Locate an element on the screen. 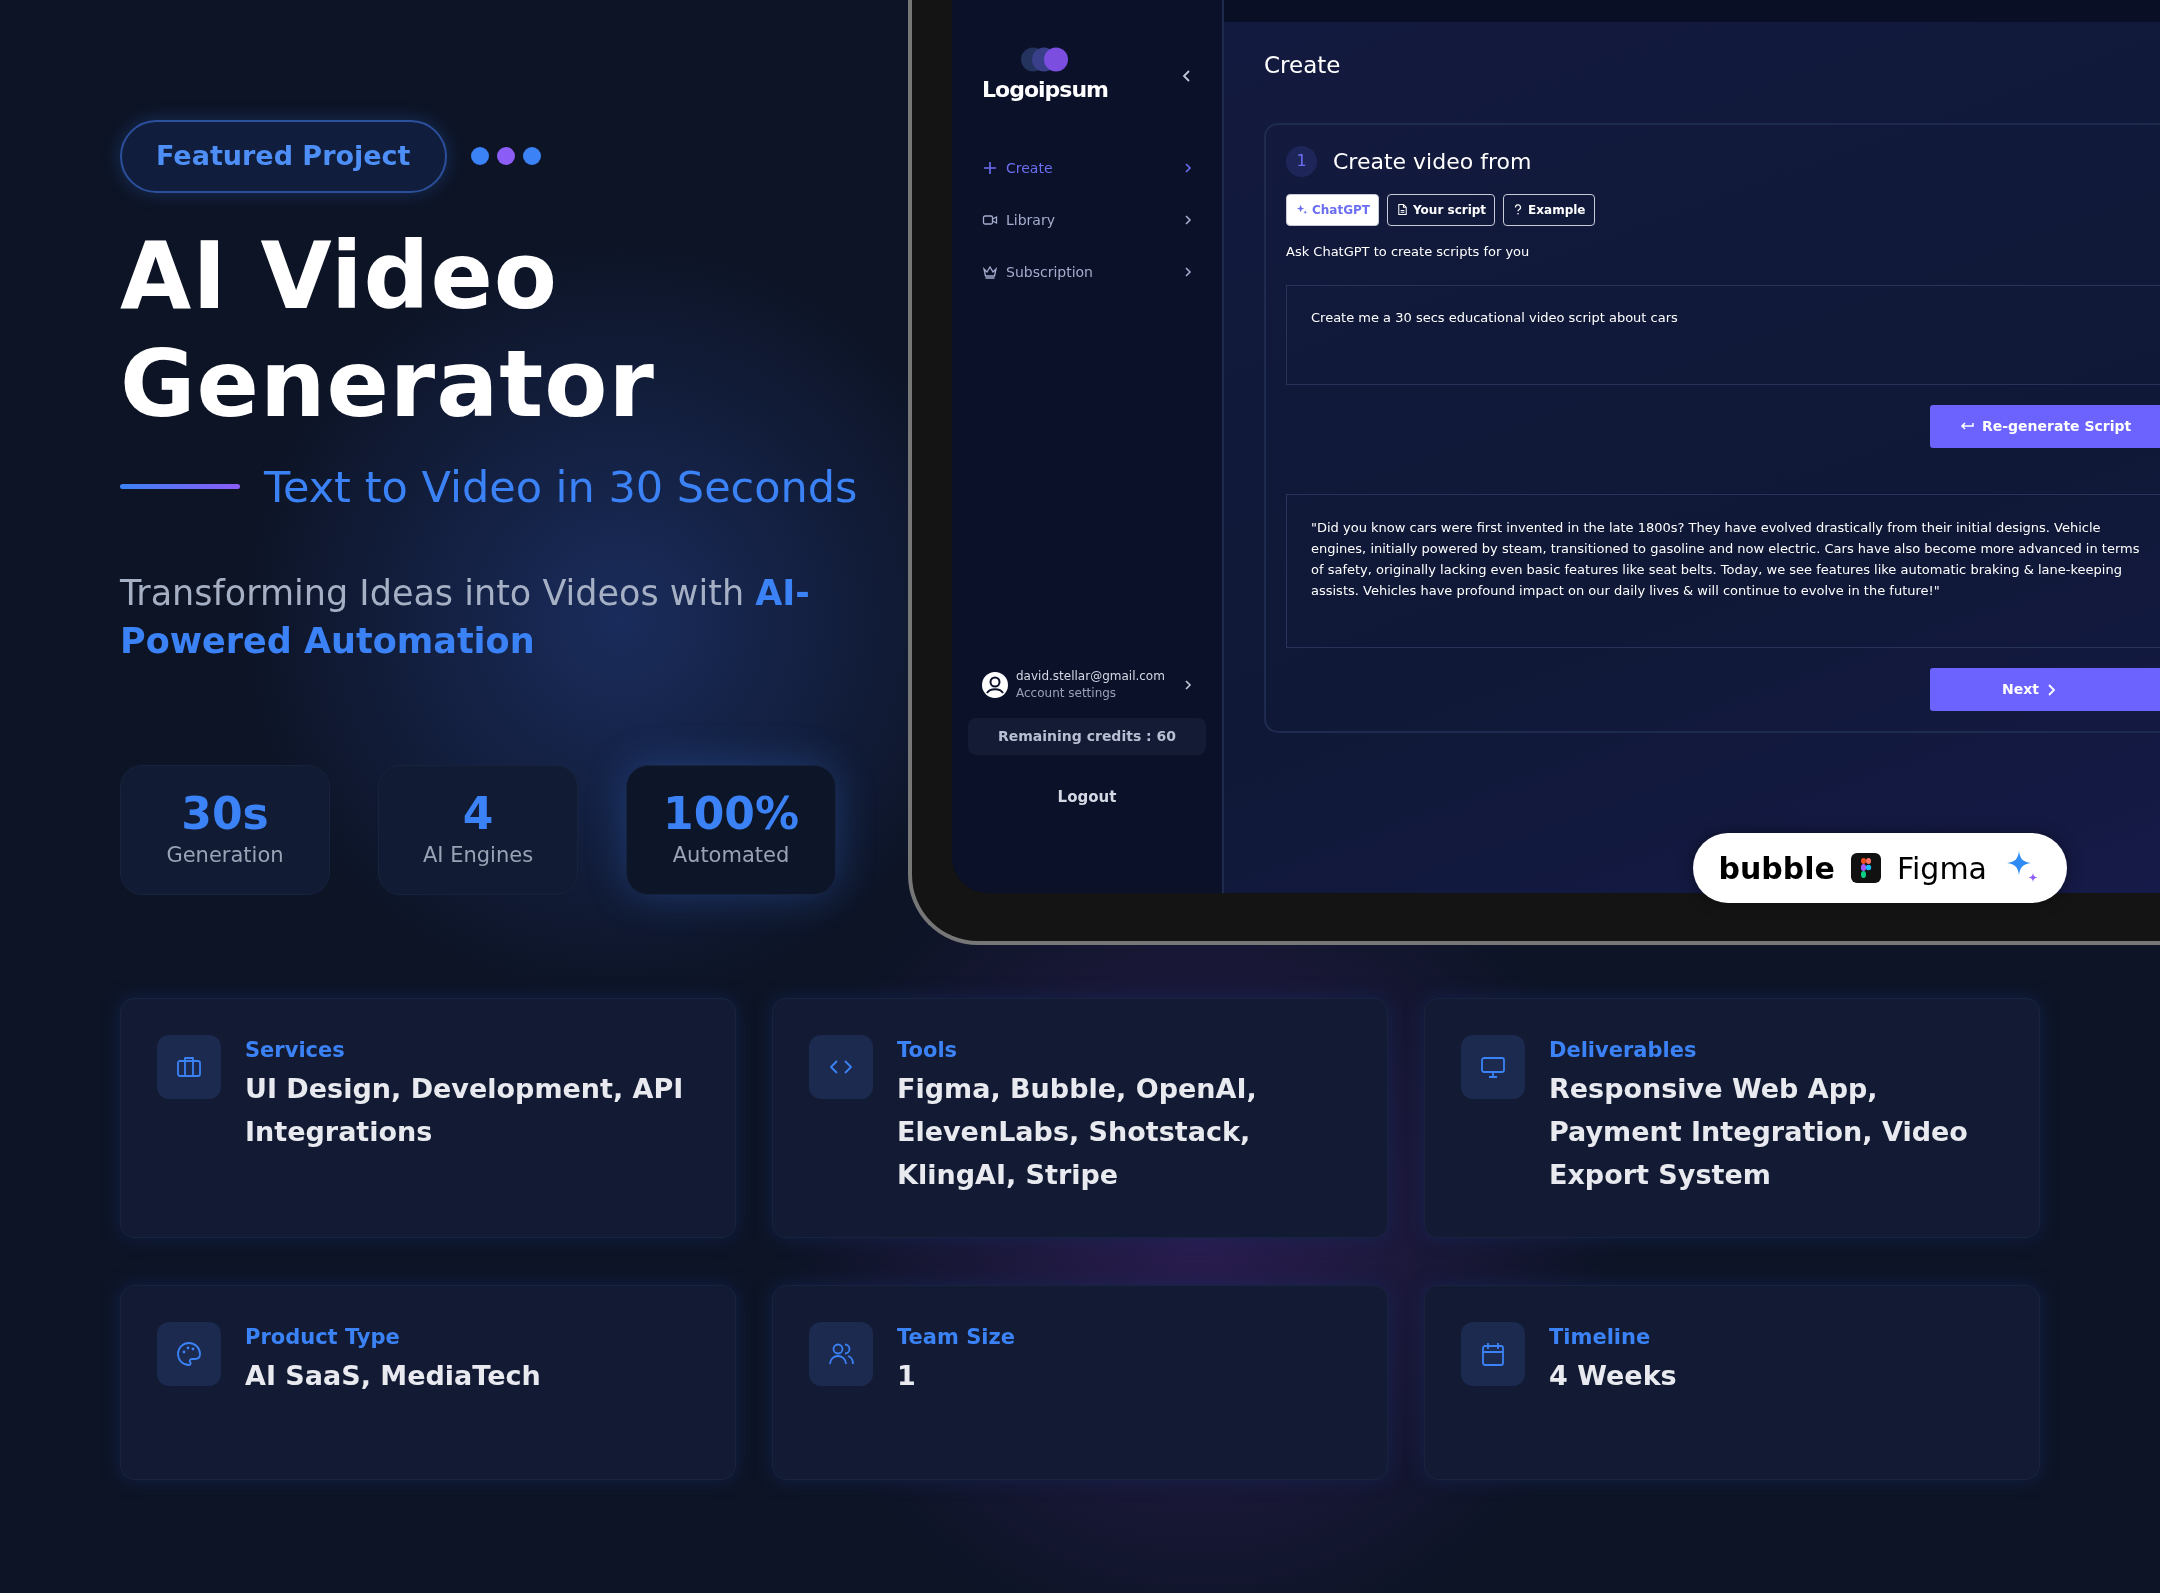 The image size is (2160, 1593). palette-icon is located at coordinates (189, 1354).